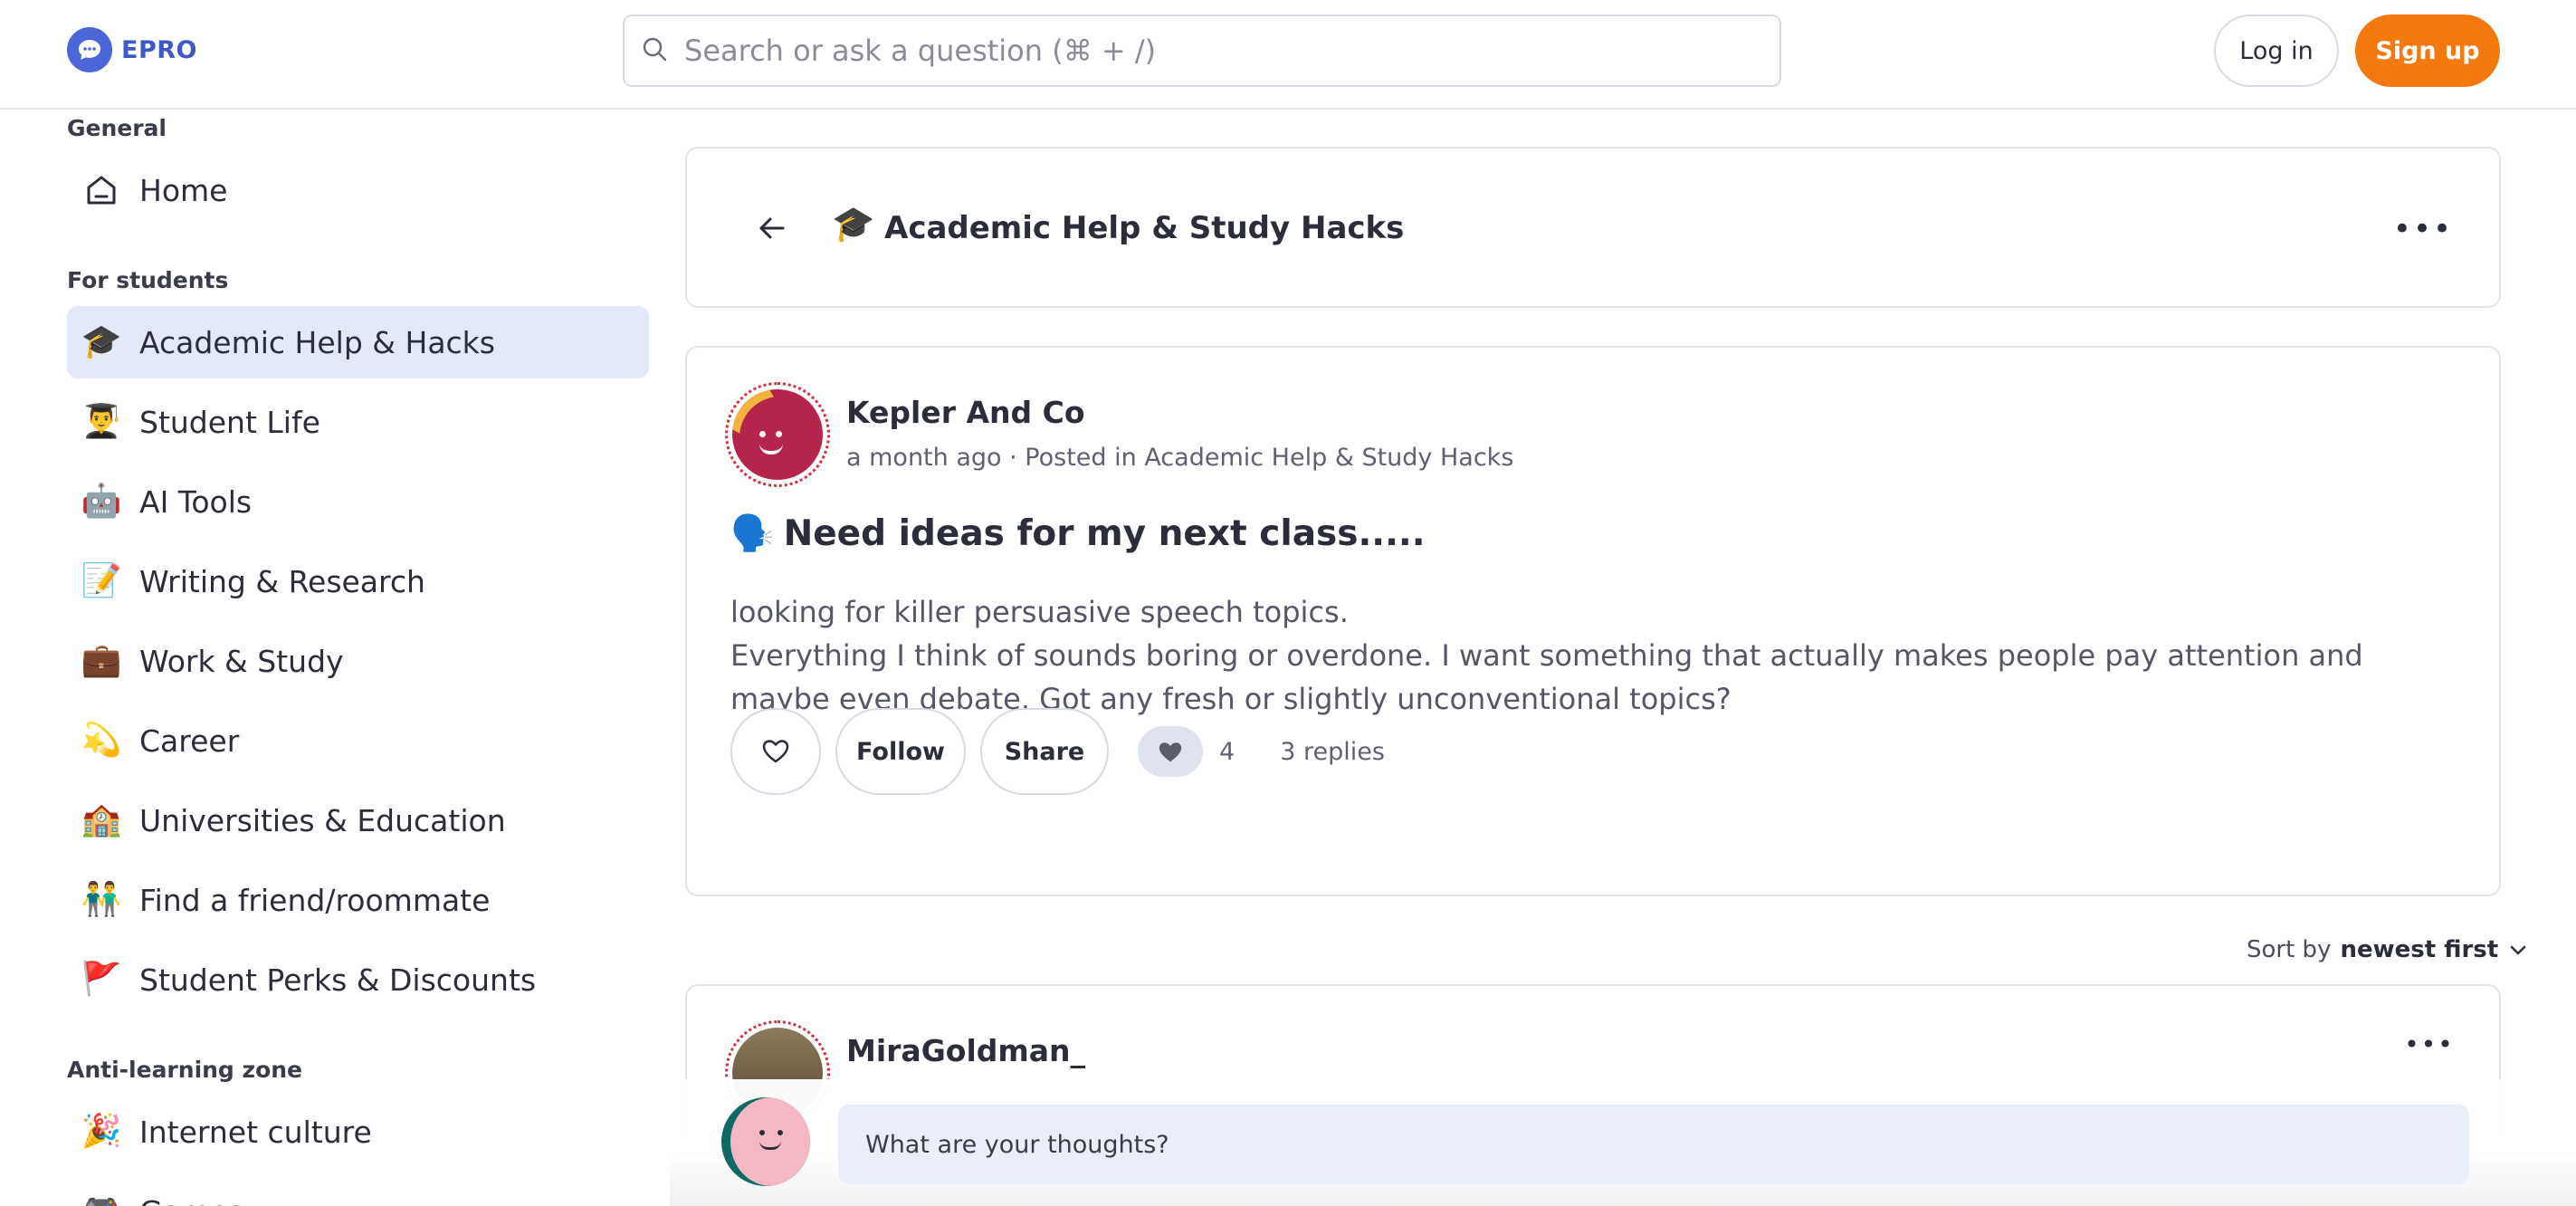  Describe the element at coordinates (183, 190) in the screenshot. I see `sidebar-item-label: Home` at that location.